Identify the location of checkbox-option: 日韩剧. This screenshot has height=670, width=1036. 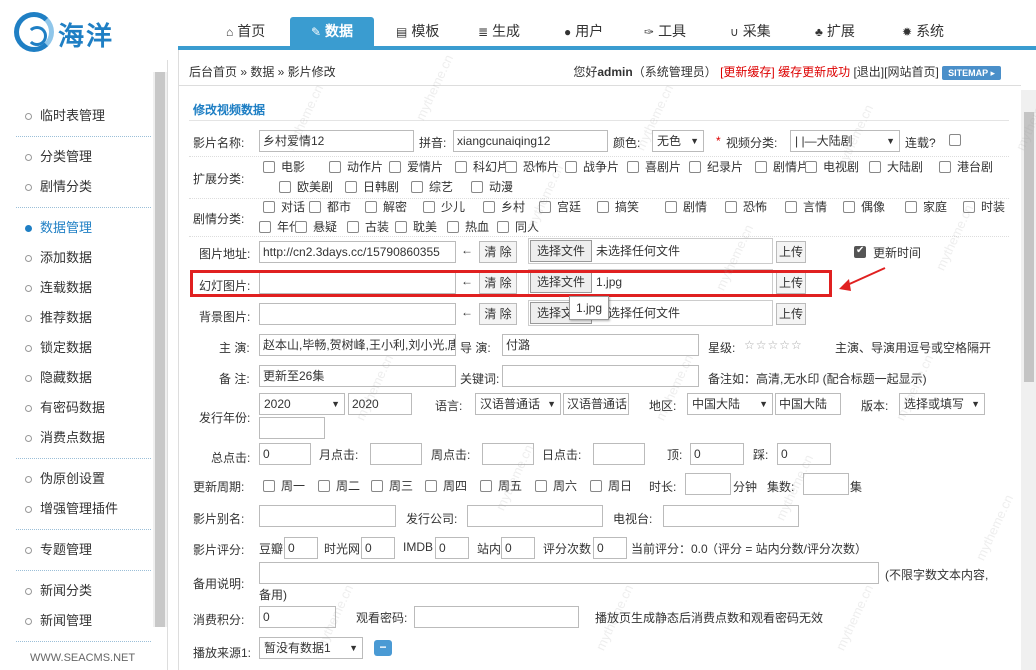
(372, 186).